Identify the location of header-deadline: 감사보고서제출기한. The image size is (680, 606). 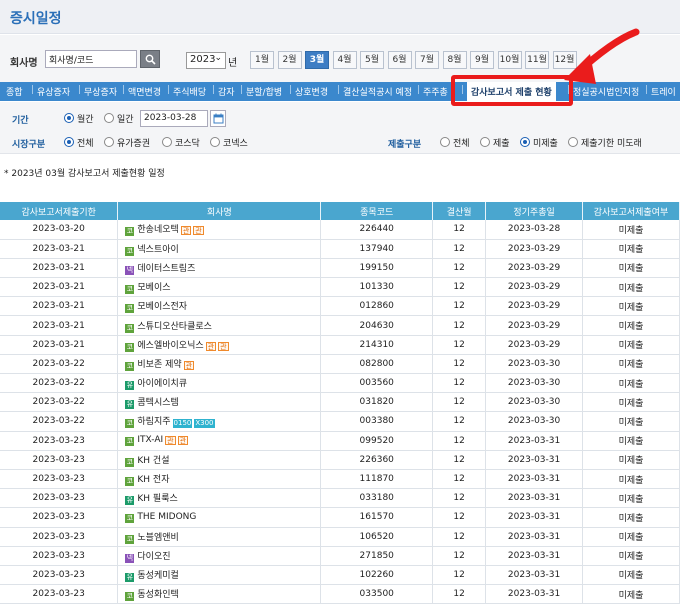
(59, 211).